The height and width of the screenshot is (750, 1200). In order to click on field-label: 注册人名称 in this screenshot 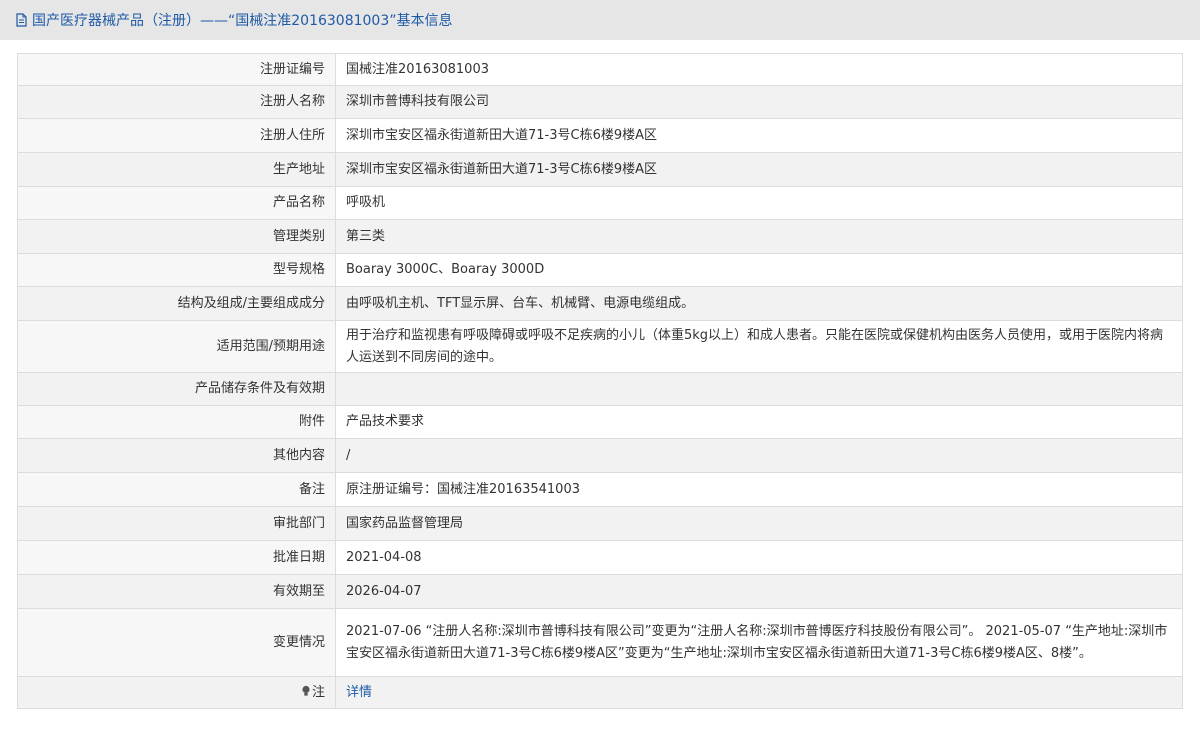, I will do `click(176, 102)`.